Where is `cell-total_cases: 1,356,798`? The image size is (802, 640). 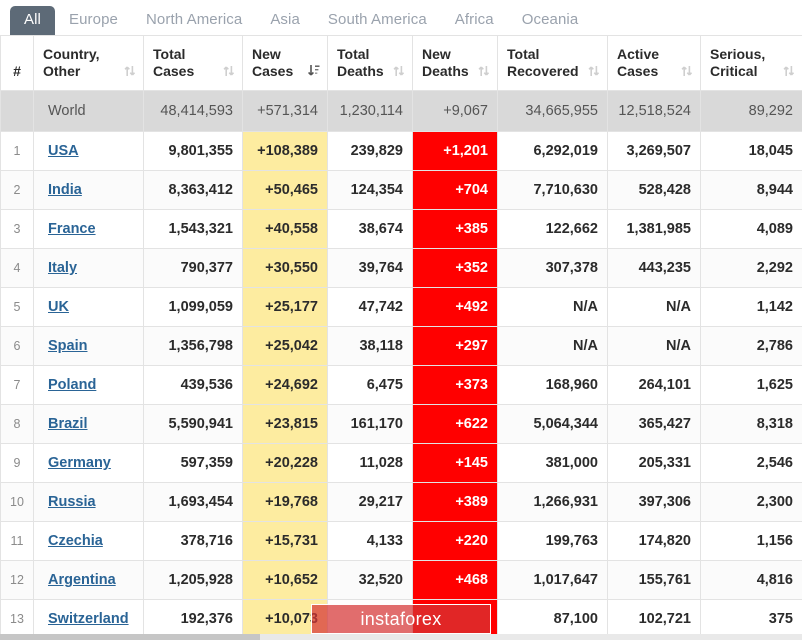
cell-total_cases: 1,356,798 is located at coordinates (193, 346).